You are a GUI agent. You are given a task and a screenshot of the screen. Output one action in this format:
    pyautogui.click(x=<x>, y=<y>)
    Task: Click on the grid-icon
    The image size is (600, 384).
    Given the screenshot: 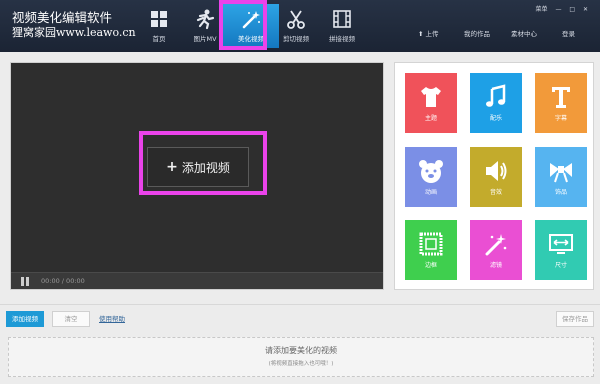 What is the action you would take?
    pyautogui.click(x=159, y=19)
    